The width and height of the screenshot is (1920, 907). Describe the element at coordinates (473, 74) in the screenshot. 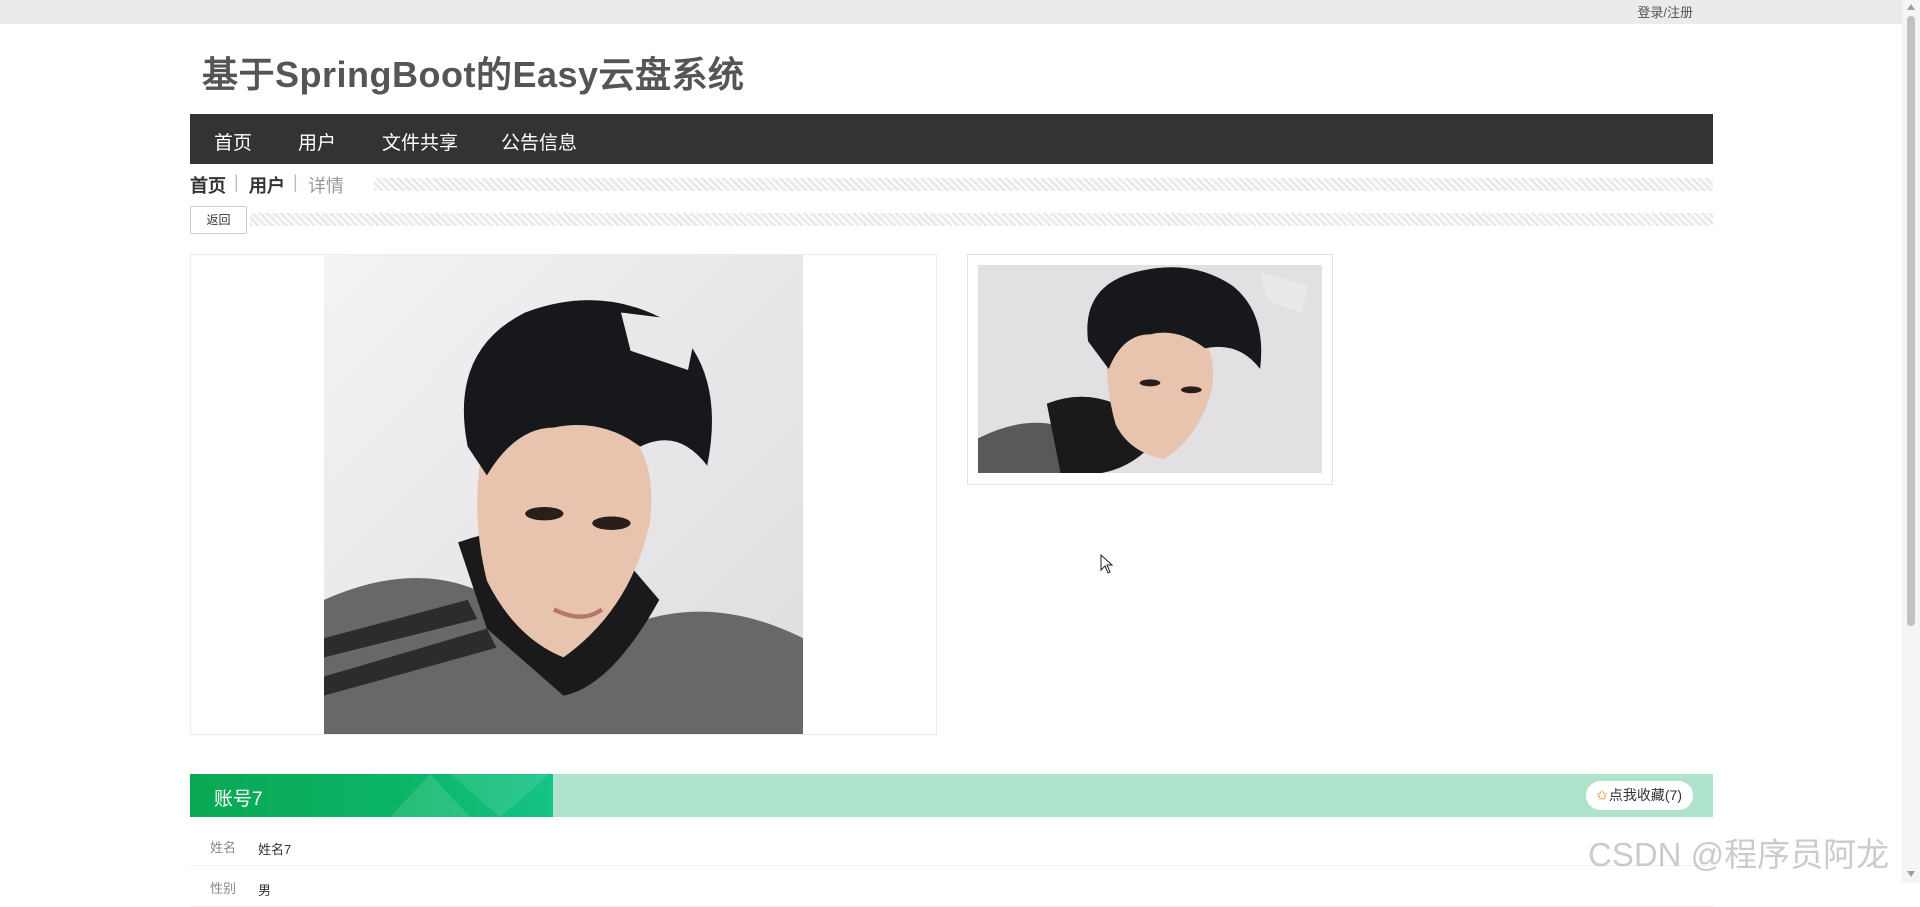

I see `site-title: 基于SpringBoot的Easy云盘系统` at that location.